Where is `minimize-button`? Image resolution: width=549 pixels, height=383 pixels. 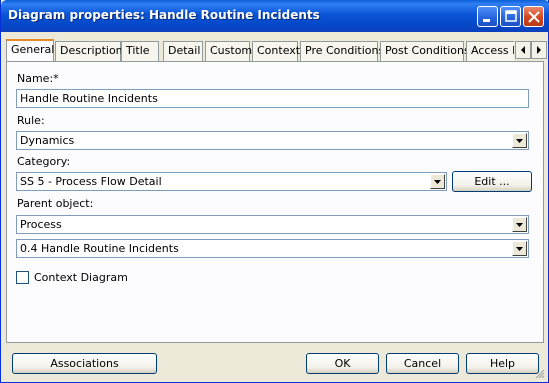 minimize-button is located at coordinates (487, 16).